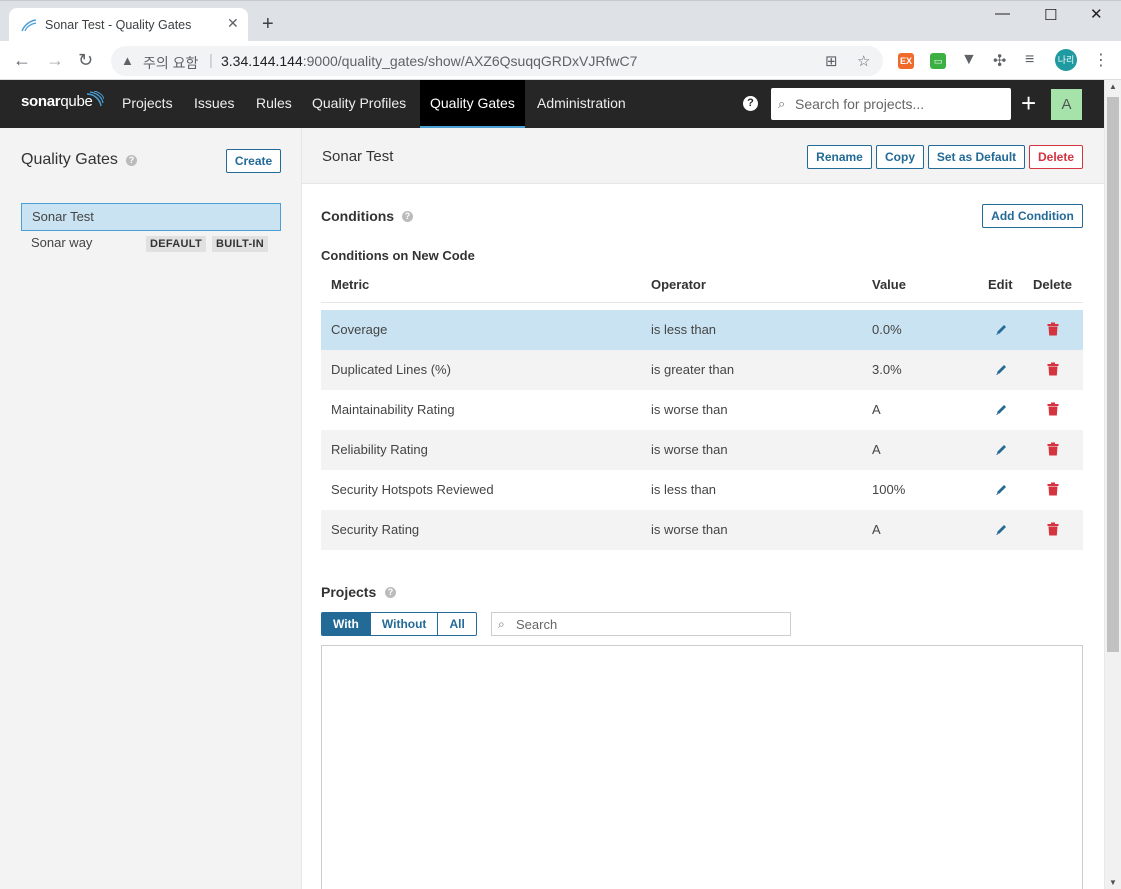  What do you see at coordinates (1032, 216) in the screenshot?
I see `add-condition-button: Add Condition` at bounding box center [1032, 216].